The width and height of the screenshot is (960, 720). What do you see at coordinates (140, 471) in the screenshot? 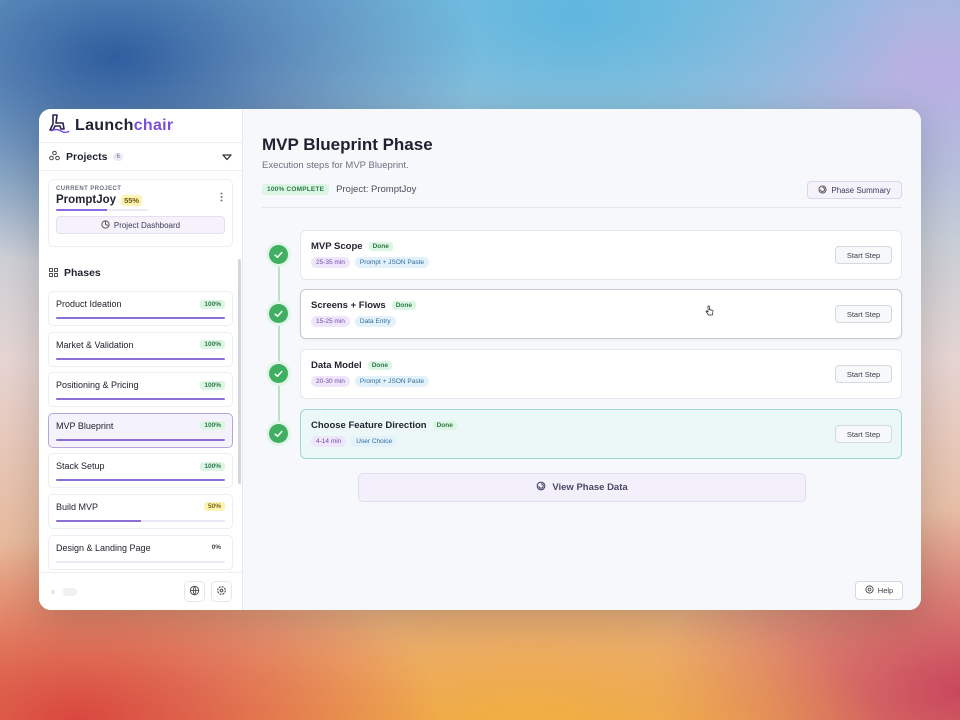
I see `phase-item: Stack Setup 100%` at bounding box center [140, 471].